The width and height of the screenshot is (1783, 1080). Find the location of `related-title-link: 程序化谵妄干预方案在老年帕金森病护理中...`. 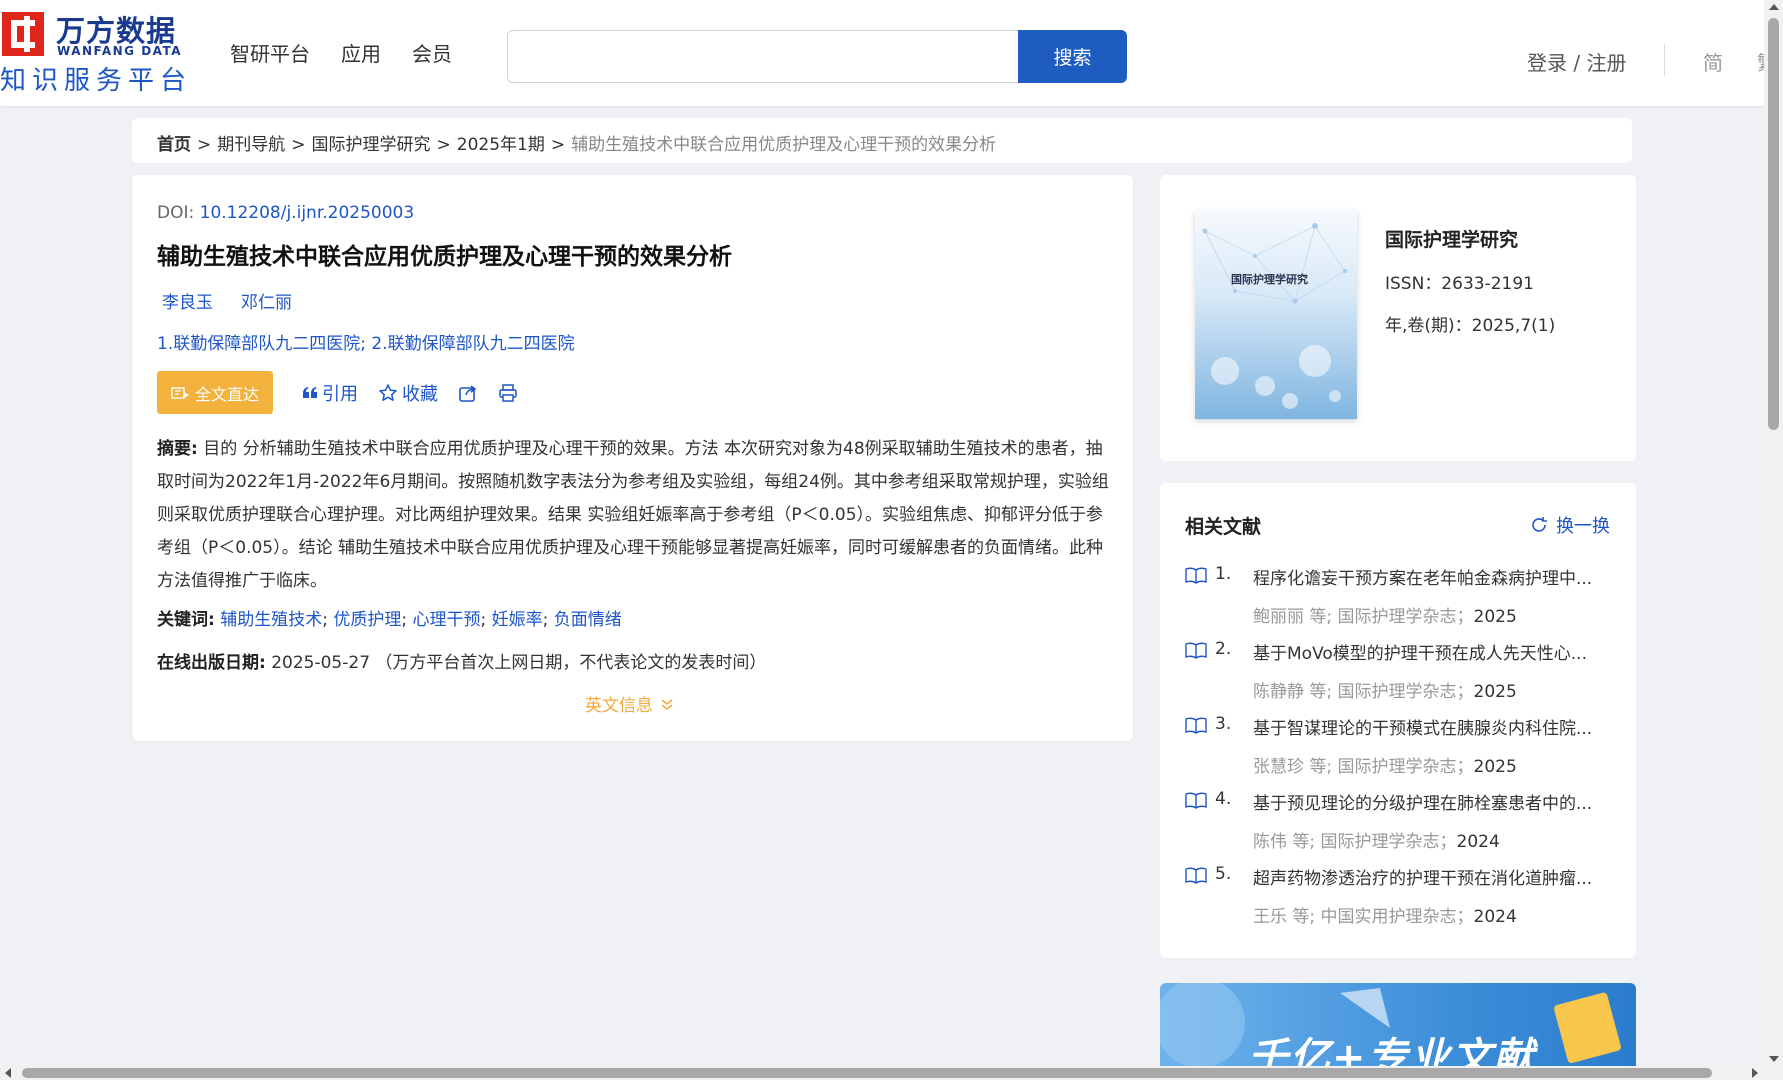

related-title-link: 程序化谵妄干预方案在老年帕金森病护理中... is located at coordinates (1428, 576).